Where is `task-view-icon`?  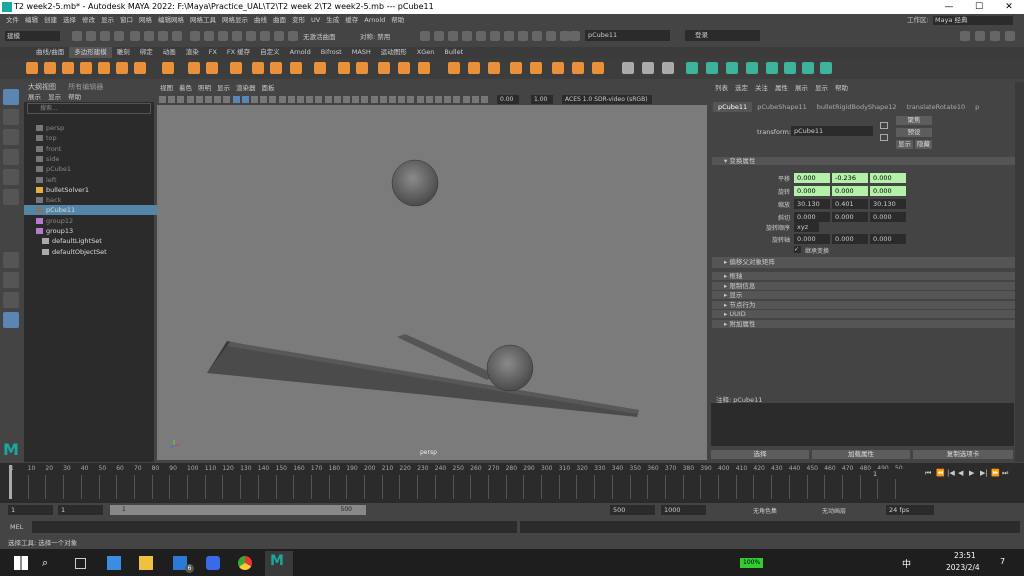 task-view-icon is located at coordinates (80, 563).